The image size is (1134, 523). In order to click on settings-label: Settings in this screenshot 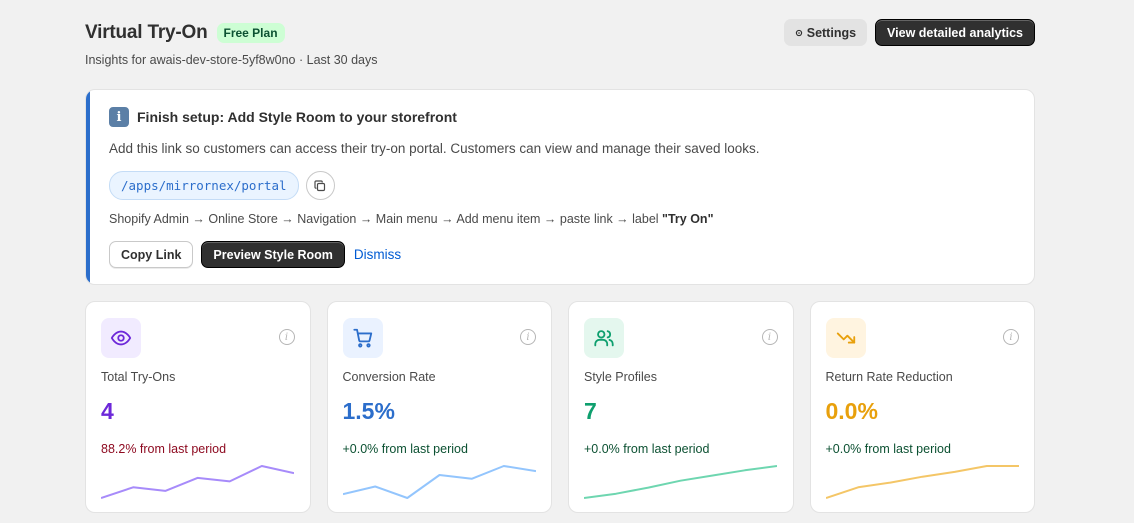, I will do `click(831, 32)`.